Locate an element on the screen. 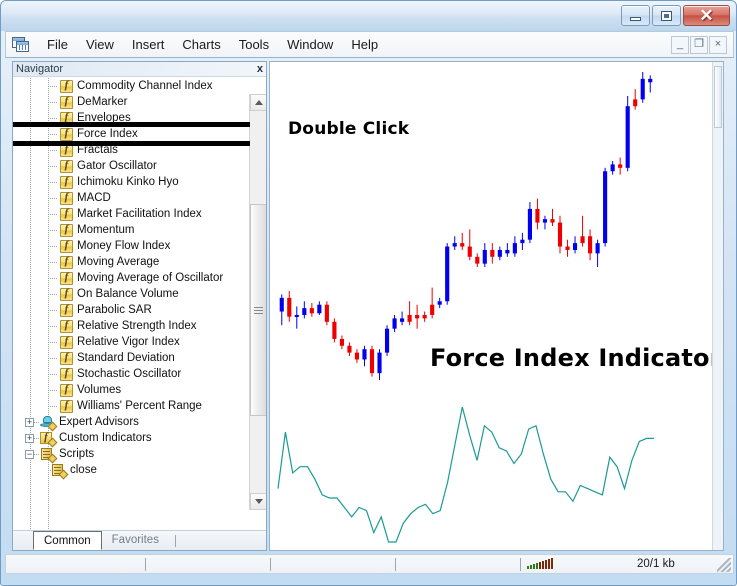 Image resolution: width=737 pixels, height=586 pixels. window-control-buttons: ✕ is located at coordinates (675, 15).